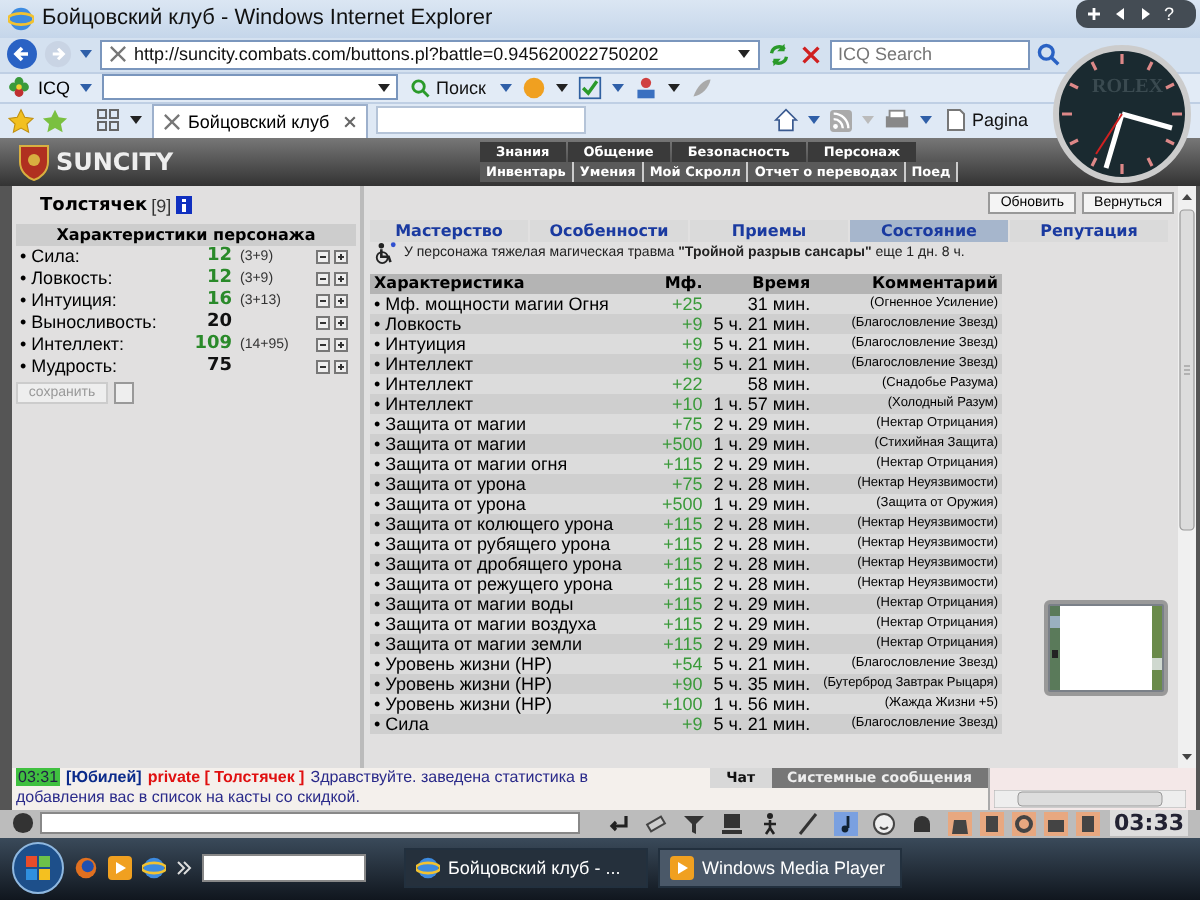 Image resolution: width=1200 pixels, height=900 pixels. What do you see at coordinates (22, 54) in the screenshot?
I see `back-button` at bounding box center [22, 54].